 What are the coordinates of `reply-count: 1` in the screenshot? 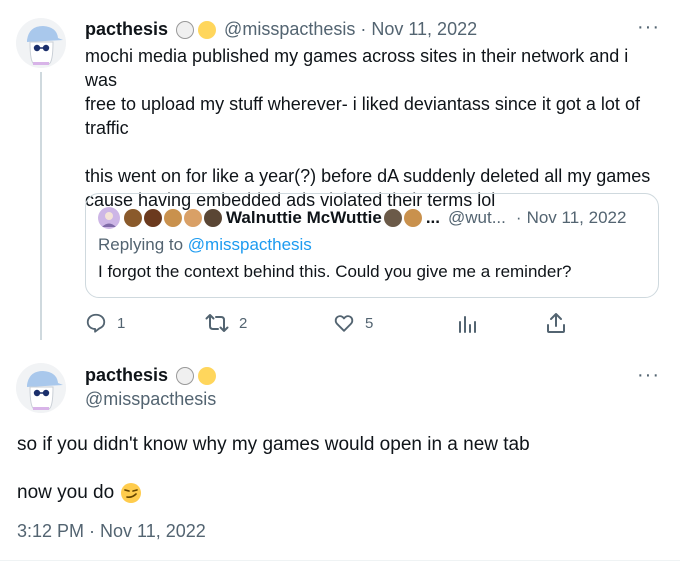 It's located at (121, 323).